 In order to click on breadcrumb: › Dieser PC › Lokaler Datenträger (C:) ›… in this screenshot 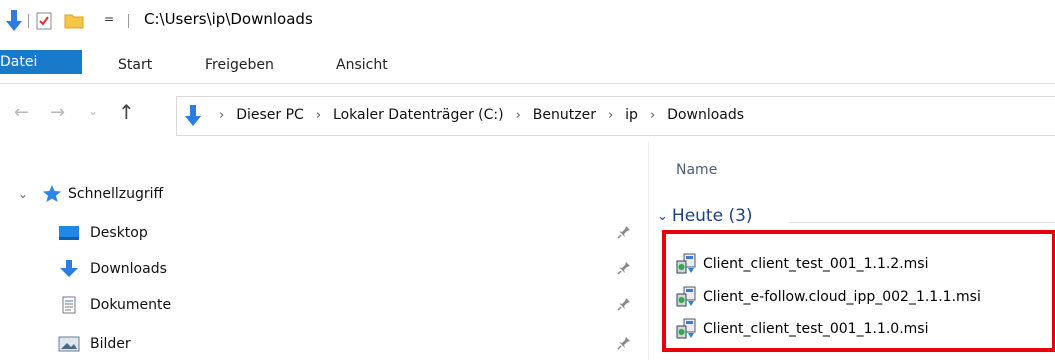, I will do `click(481, 115)`.